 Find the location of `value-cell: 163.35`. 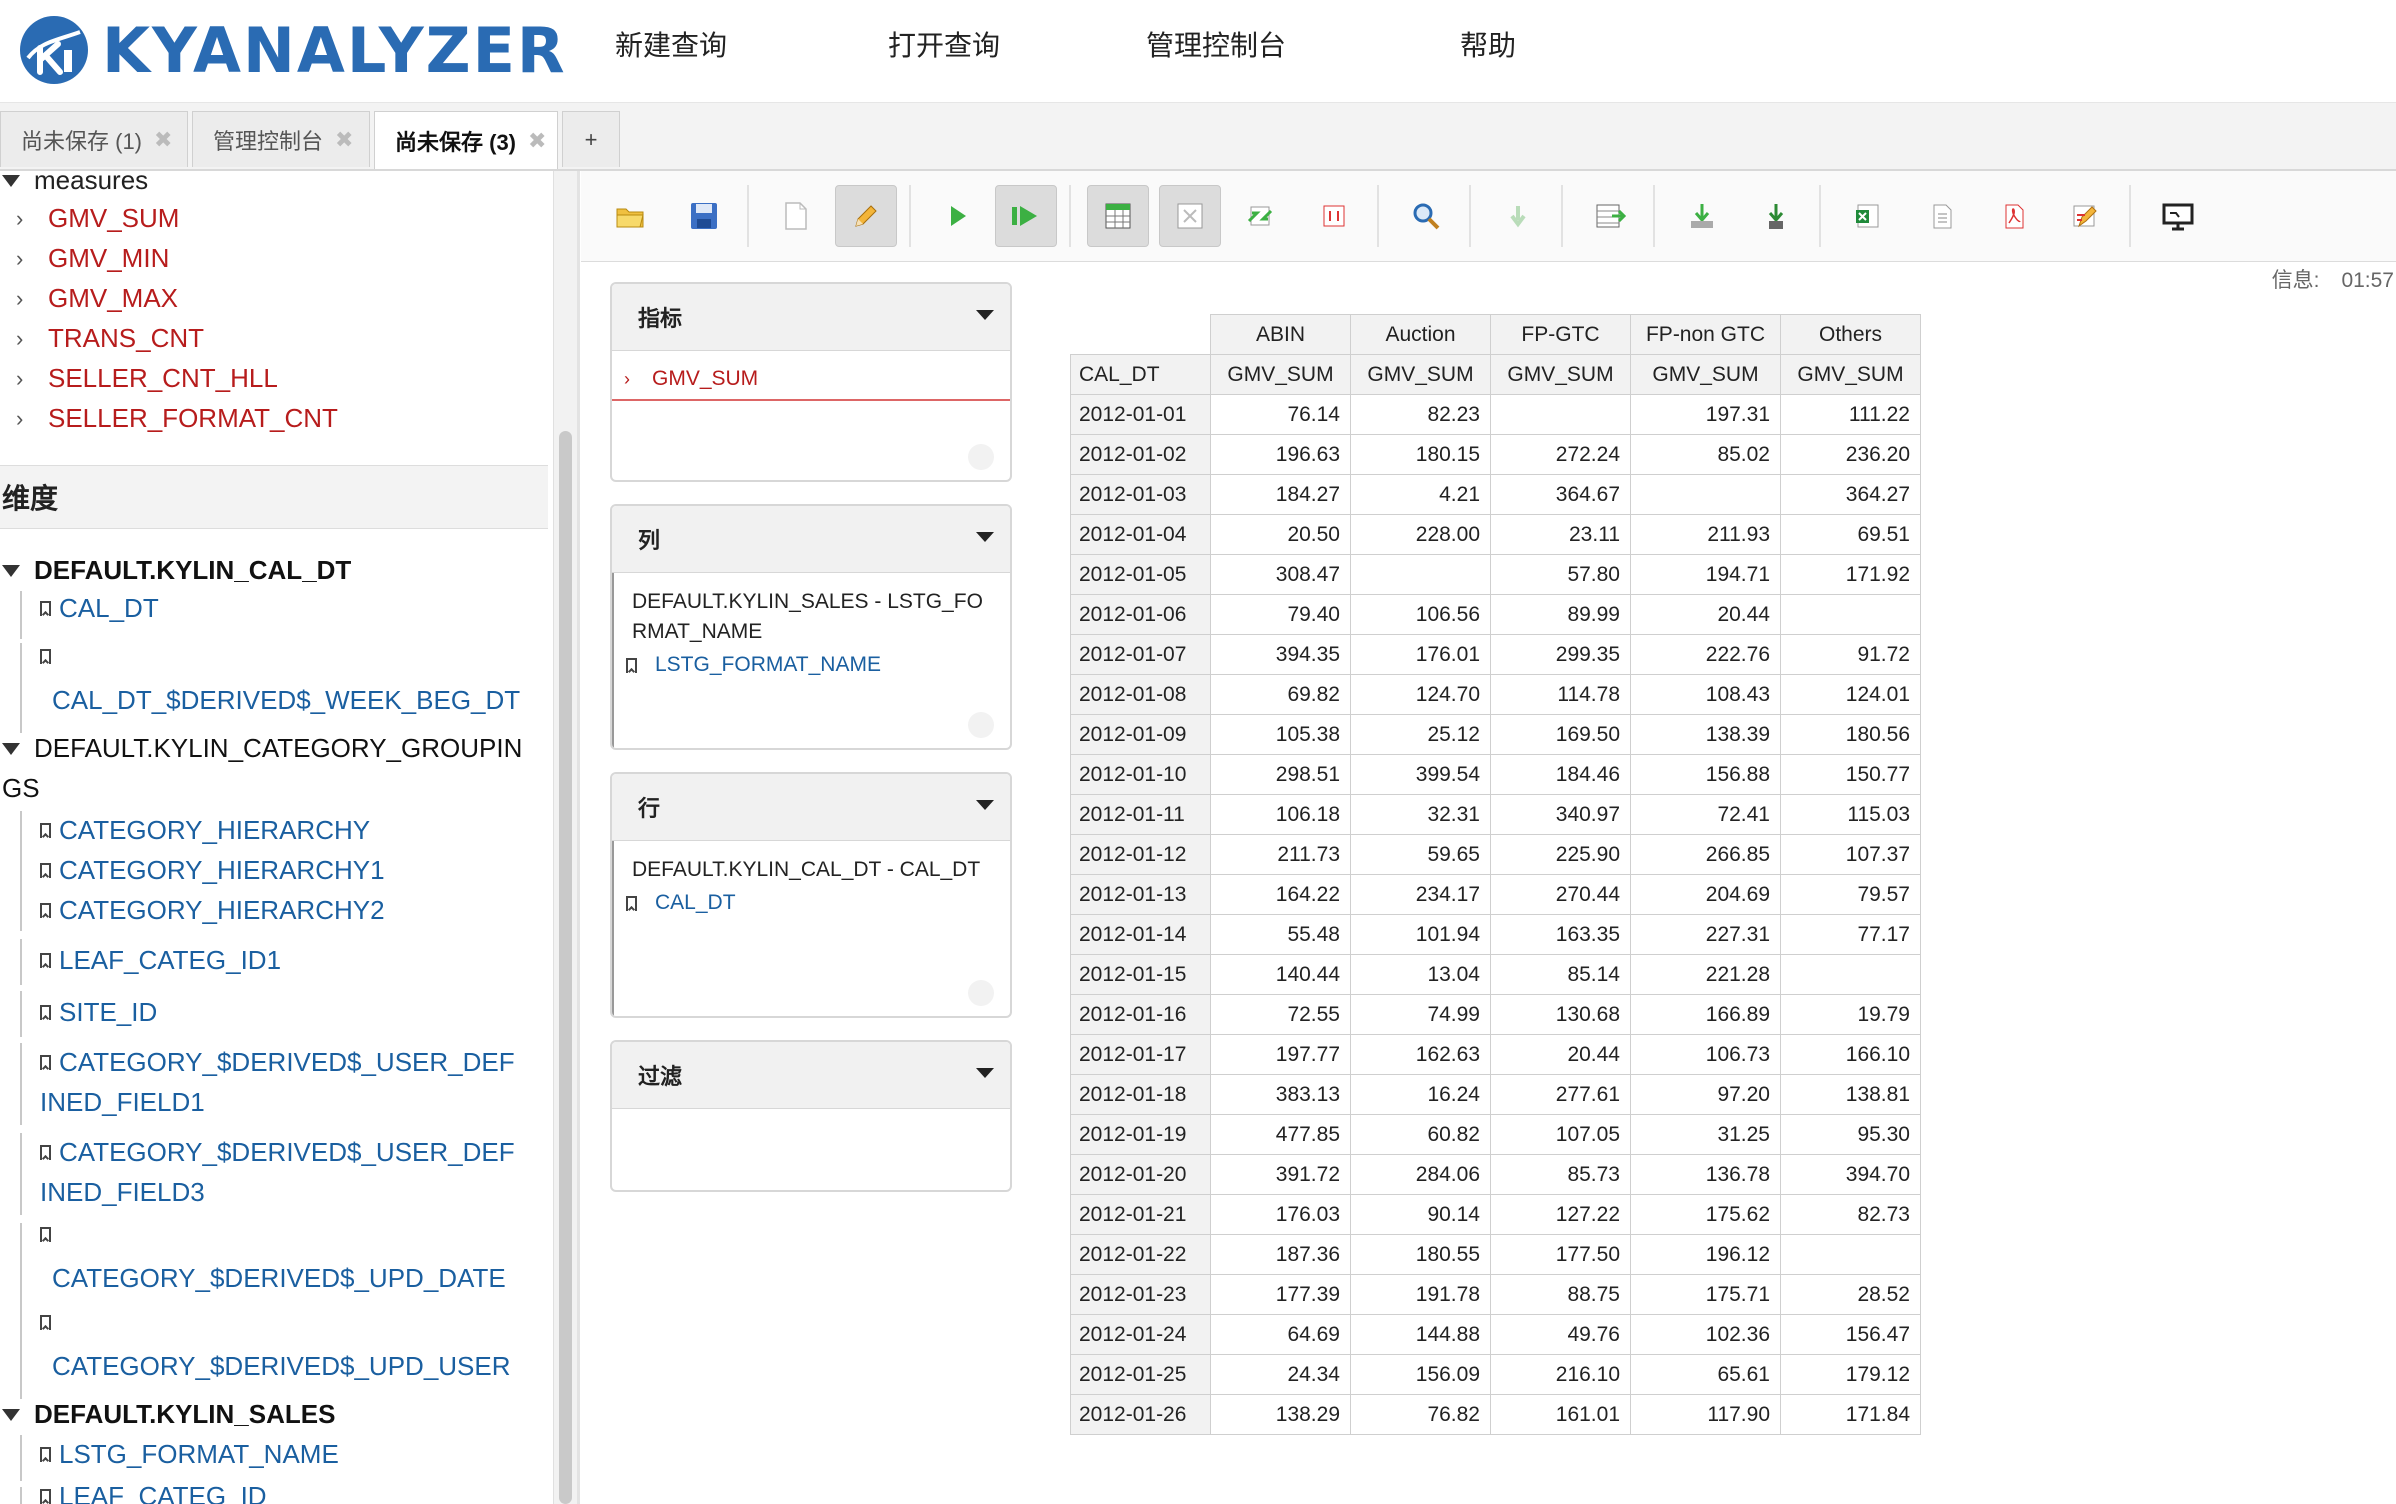

value-cell: 163.35 is located at coordinates (1560, 934).